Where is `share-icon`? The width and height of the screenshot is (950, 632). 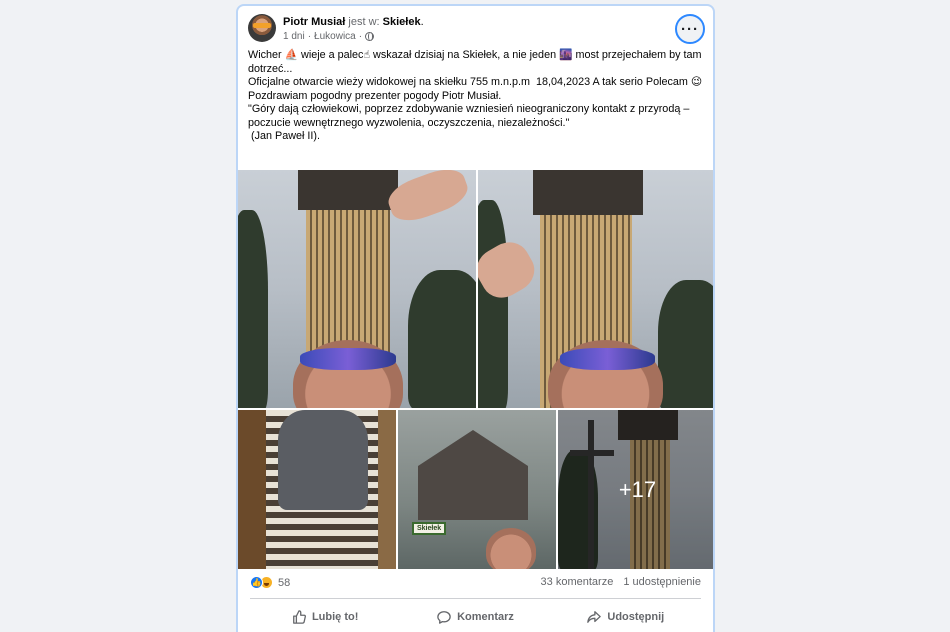
share-icon is located at coordinates (594, 617).